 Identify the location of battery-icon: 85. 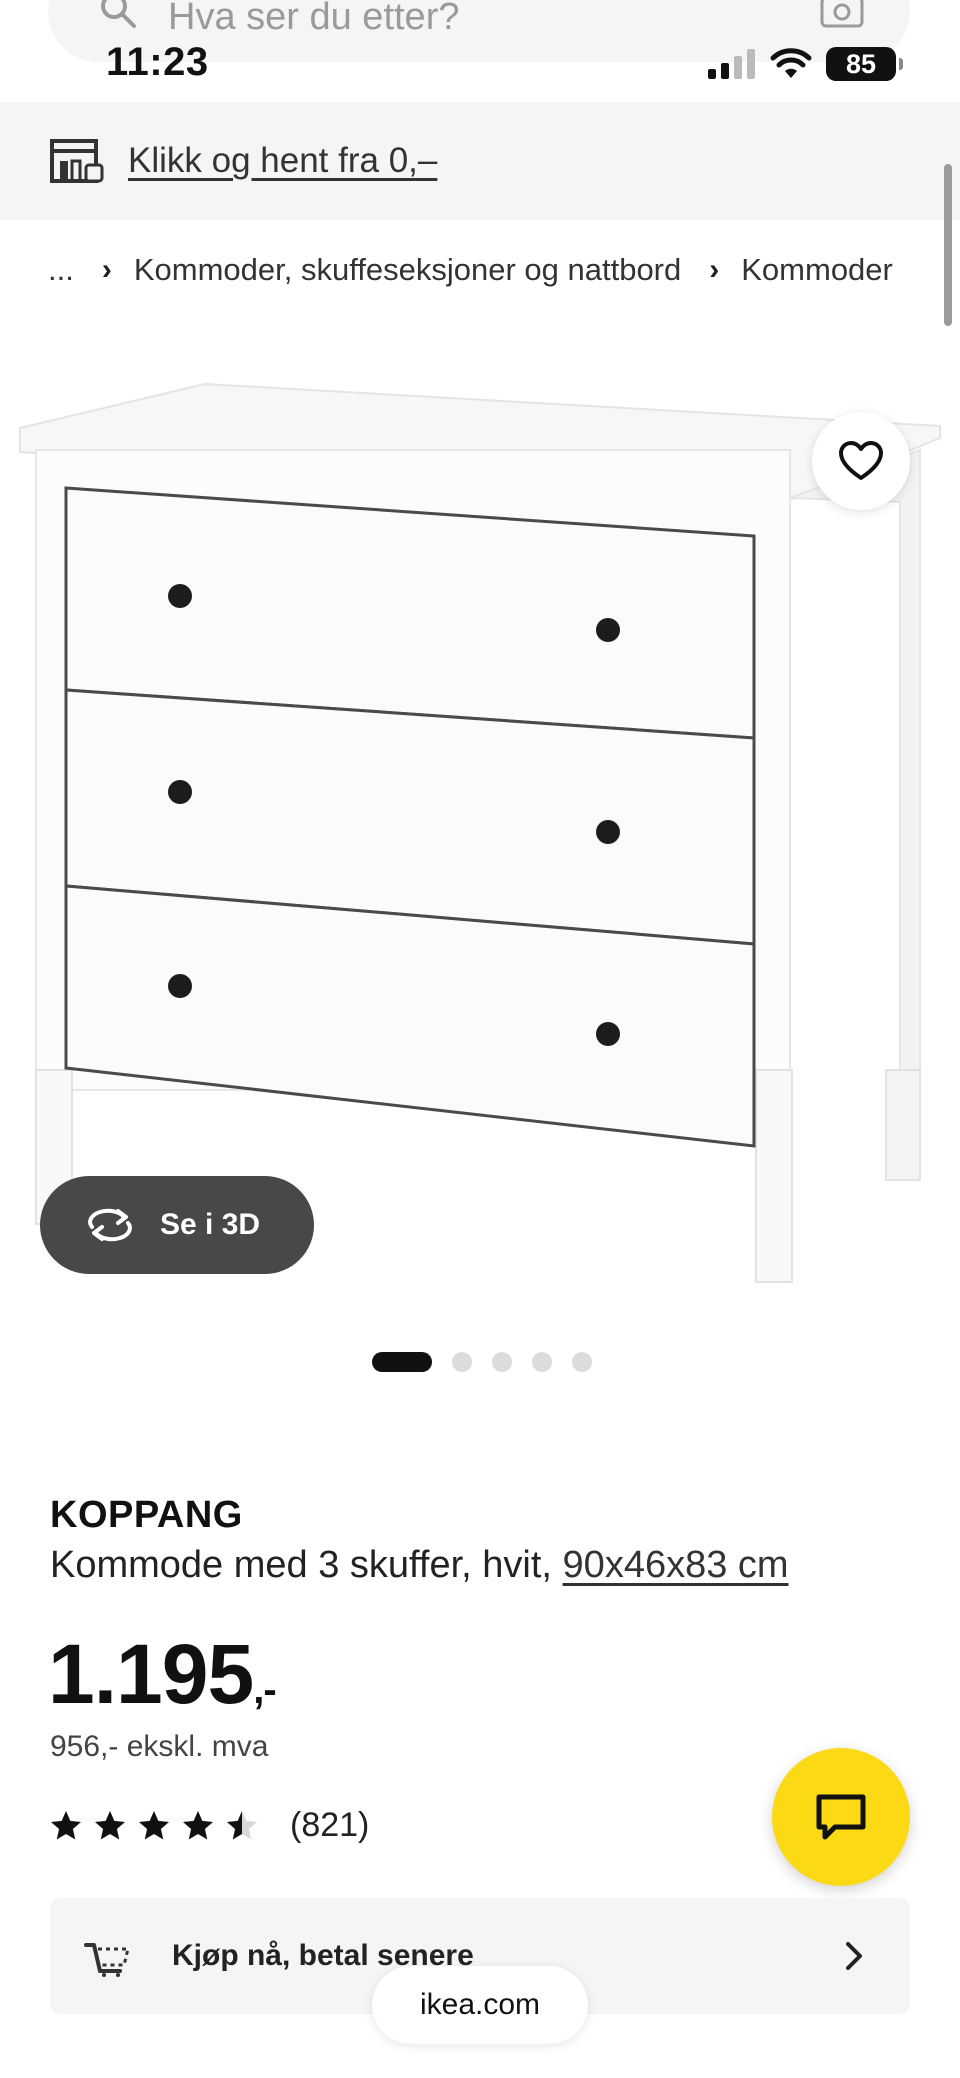
(864, 64).